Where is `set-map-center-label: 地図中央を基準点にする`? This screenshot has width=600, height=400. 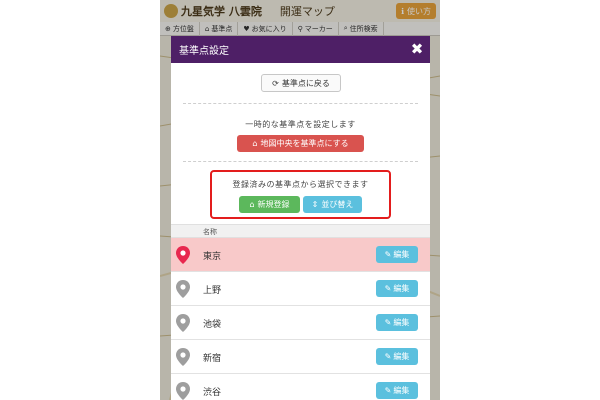
set-map-center-label: 地図中央を基準点にする is located at coordinates (304, 143).